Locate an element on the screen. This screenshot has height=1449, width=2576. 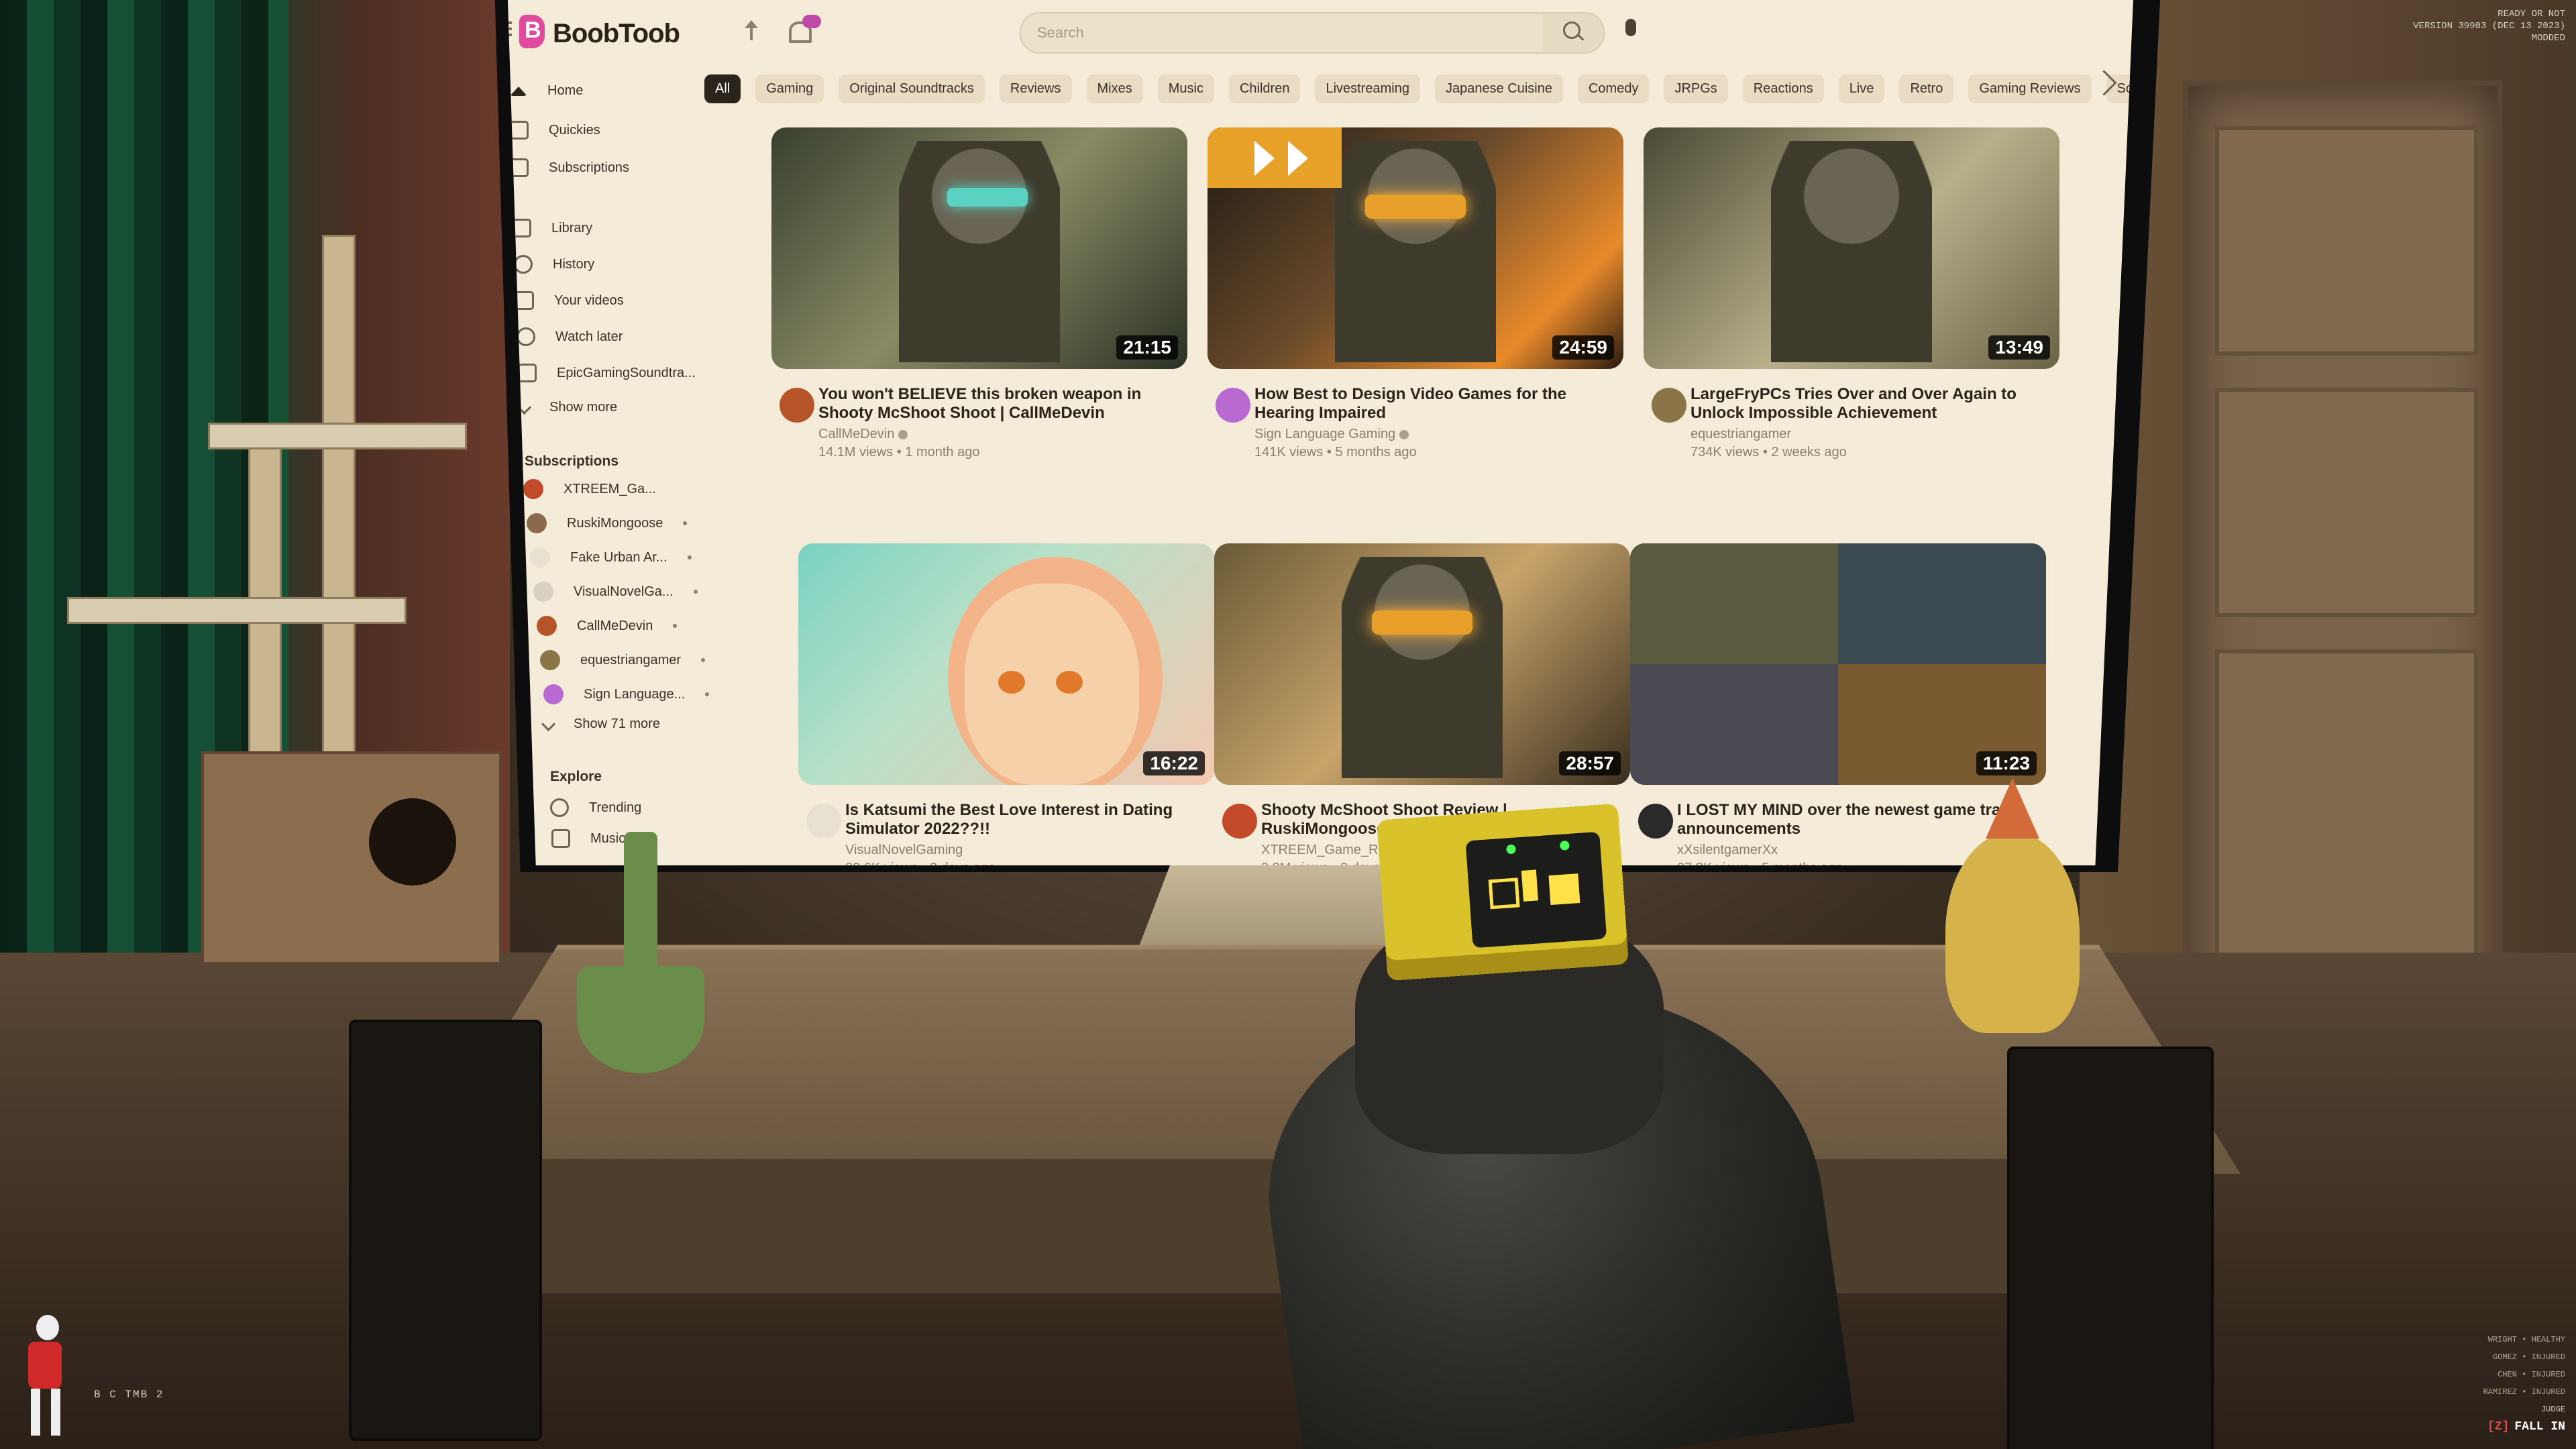
site-logo-text: BoobToob is located at coordinates (616, 34).